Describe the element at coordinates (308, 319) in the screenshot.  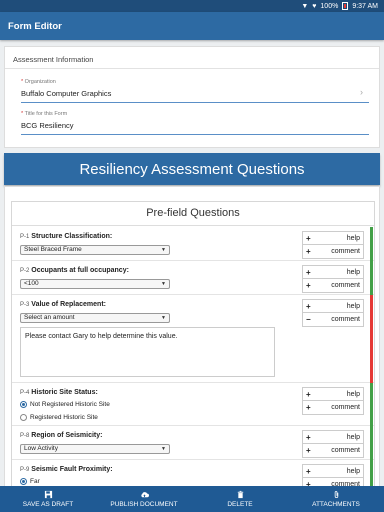
I see `minus-icon: −` at that location.